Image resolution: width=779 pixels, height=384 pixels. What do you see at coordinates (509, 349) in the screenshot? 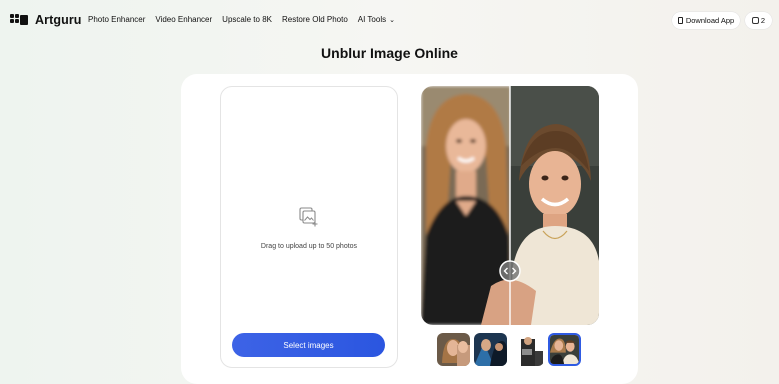
I see `sample-thumbnails` at bounding box center [509, 349].